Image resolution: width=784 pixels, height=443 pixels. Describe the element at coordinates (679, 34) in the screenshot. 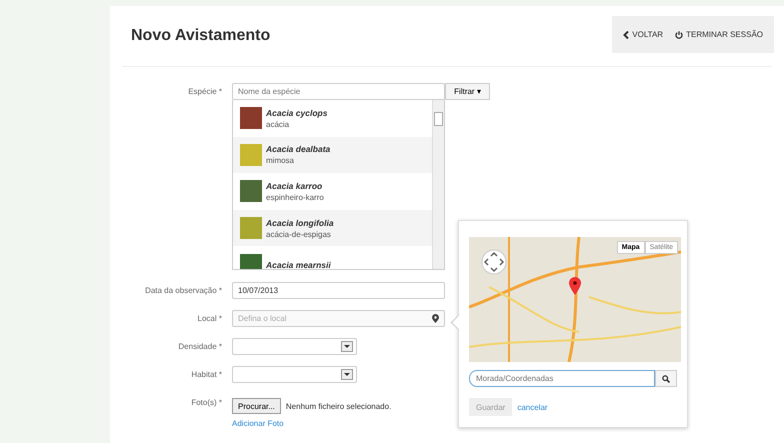

I see `power-icon` at that location.